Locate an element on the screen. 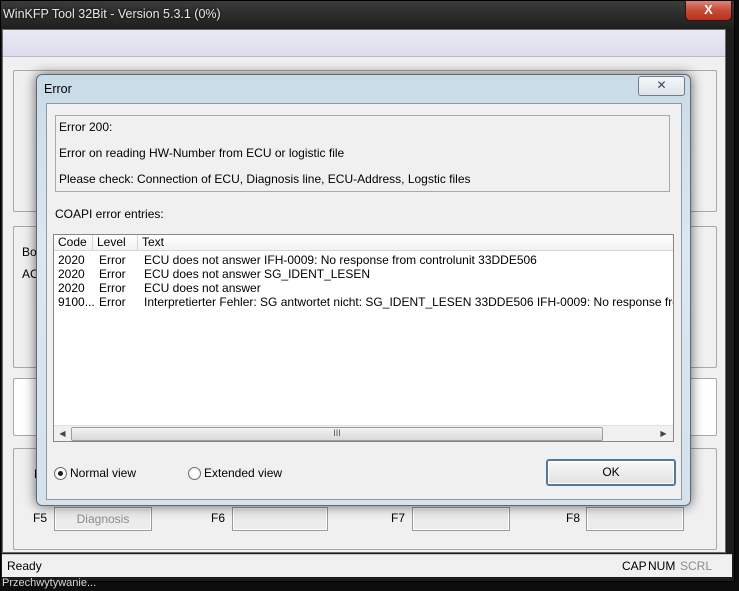  bg-label-bo: Bo is located at coordinates (29, 252).